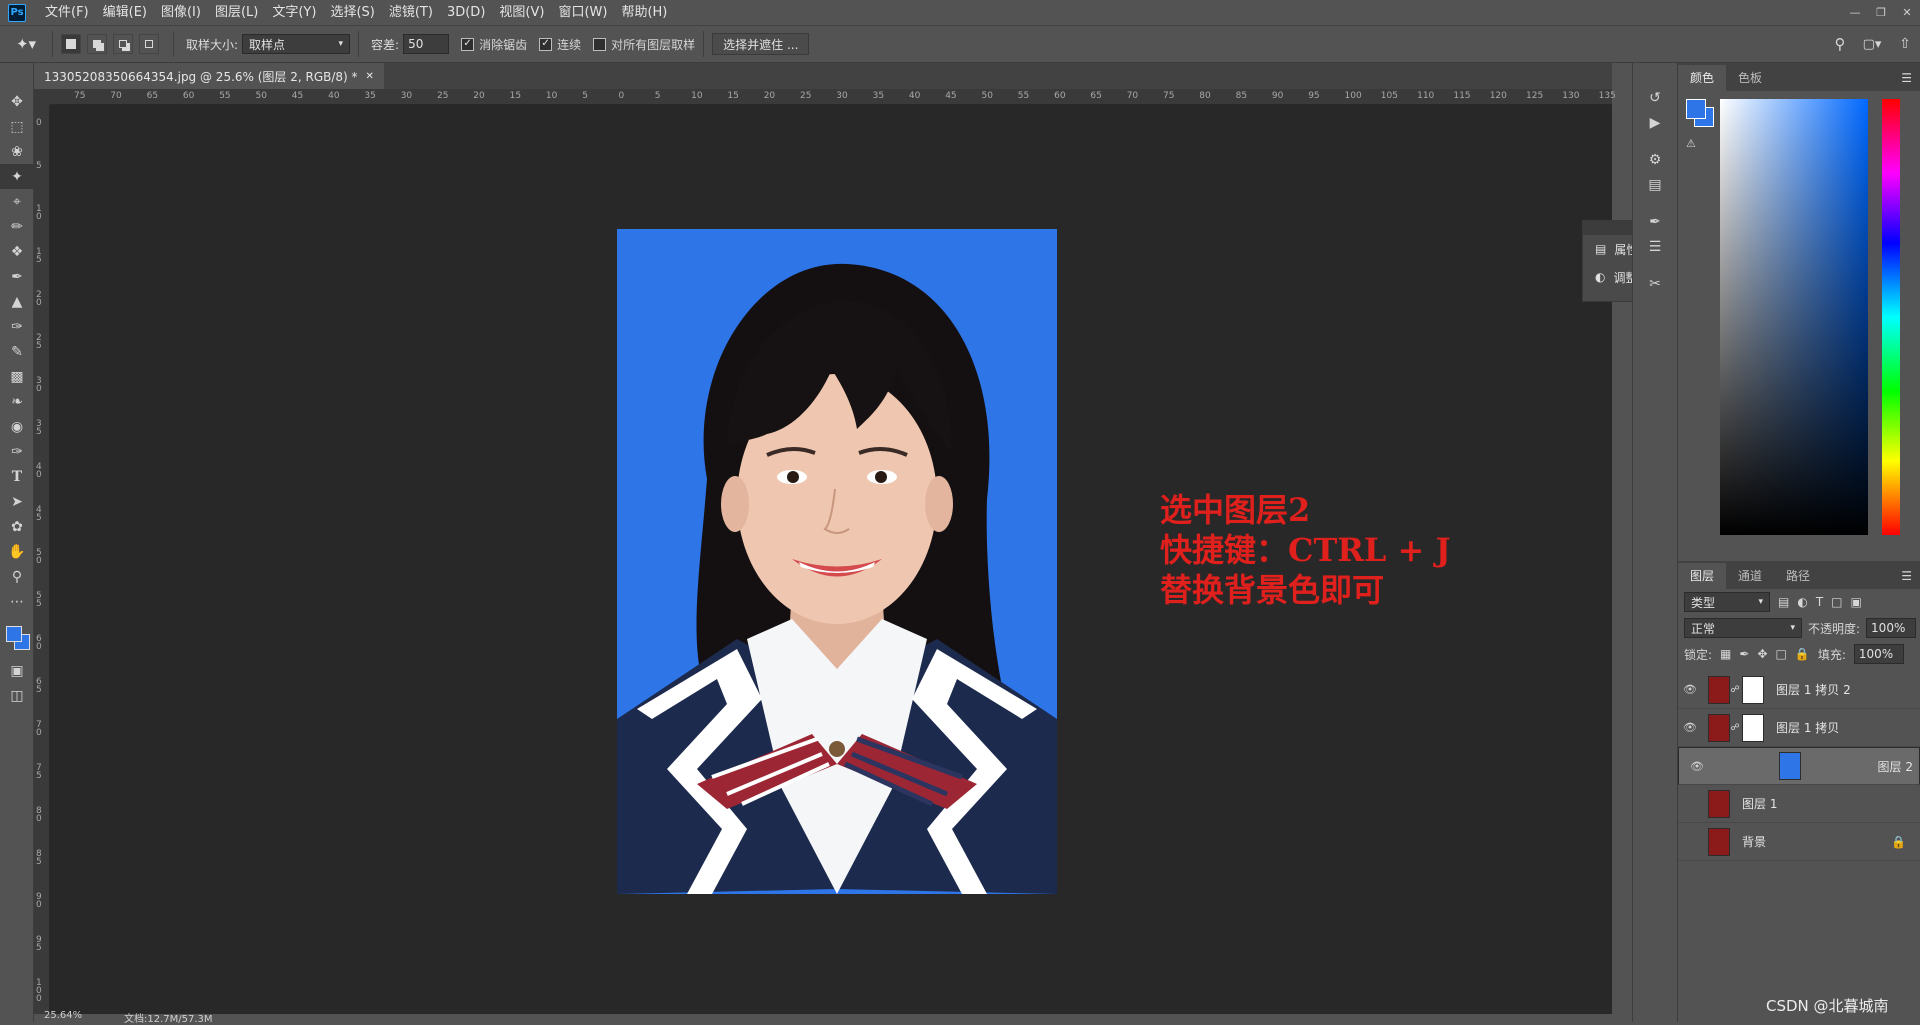  Describe the element at coordinates (26, 44) in the screenshot. I see `magic-wand-tool-preset-icon: ✦▾` at that location.